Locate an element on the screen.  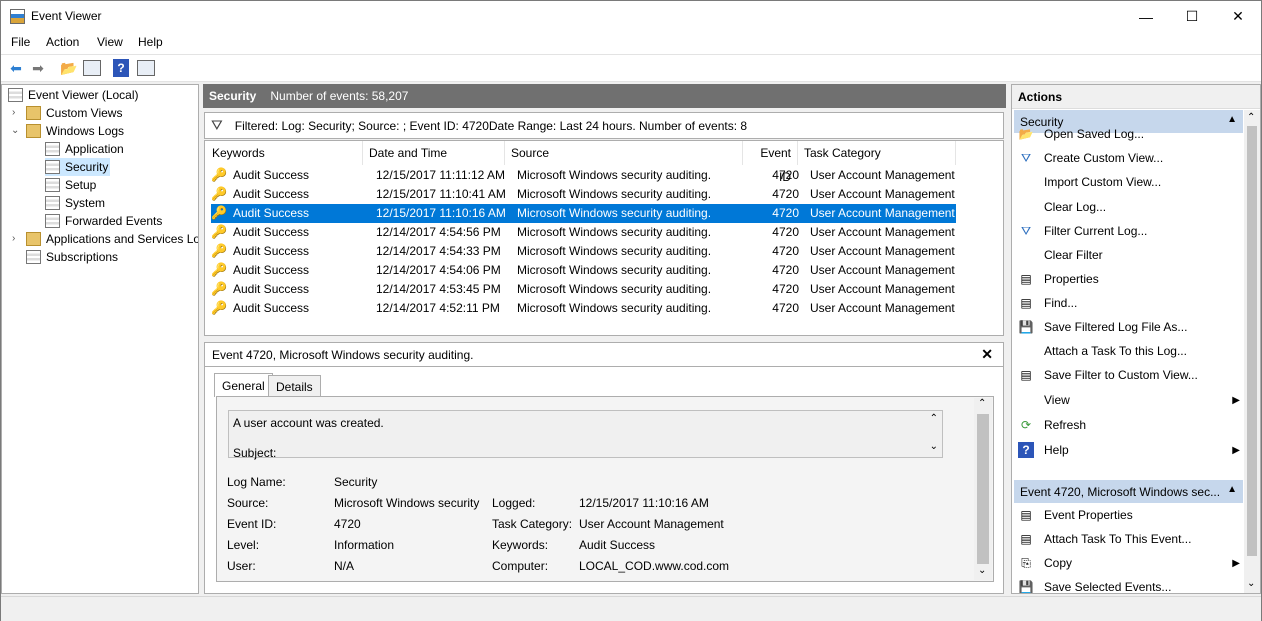
action-item: ⎘ Copy ▶ is located at coordinates (1129, 563).